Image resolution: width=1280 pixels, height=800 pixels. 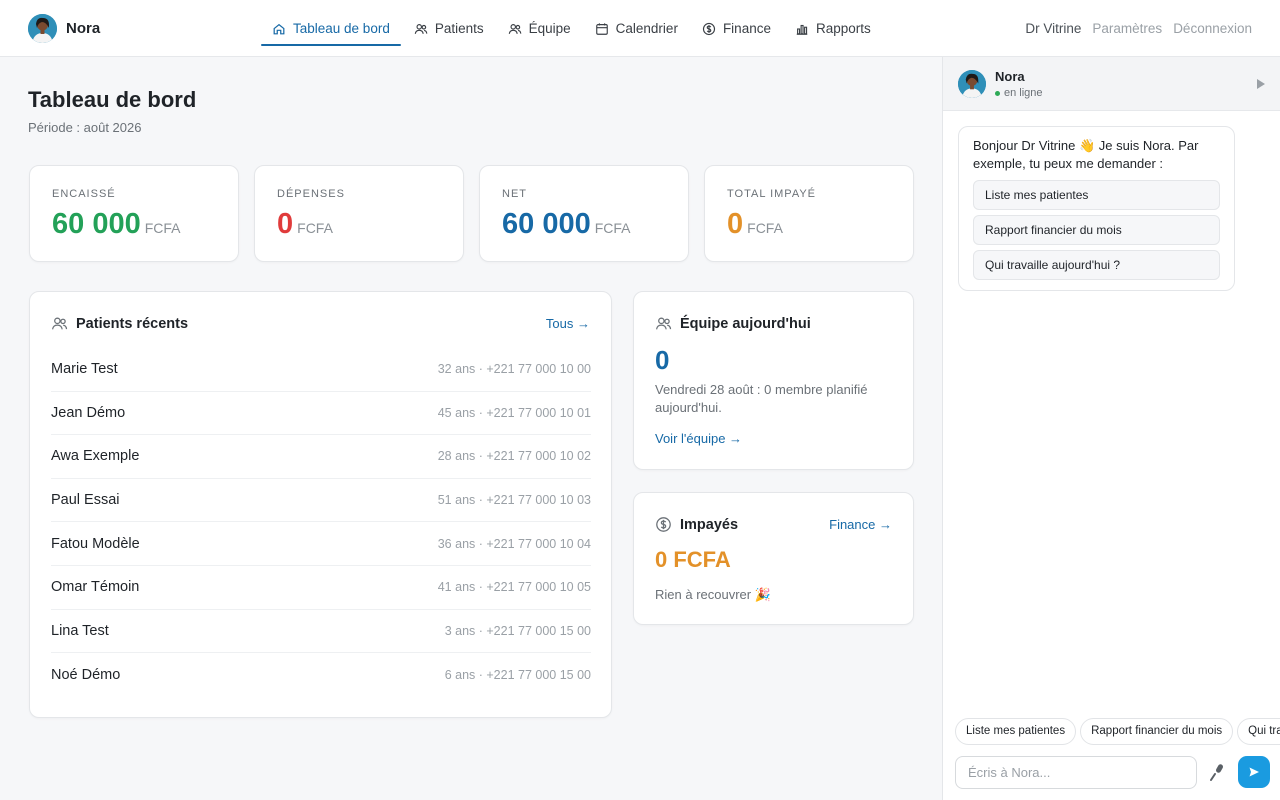 I want to click on patient-meta: 32 ans · +221 77 000 10 00, so click(x=514, y=369).